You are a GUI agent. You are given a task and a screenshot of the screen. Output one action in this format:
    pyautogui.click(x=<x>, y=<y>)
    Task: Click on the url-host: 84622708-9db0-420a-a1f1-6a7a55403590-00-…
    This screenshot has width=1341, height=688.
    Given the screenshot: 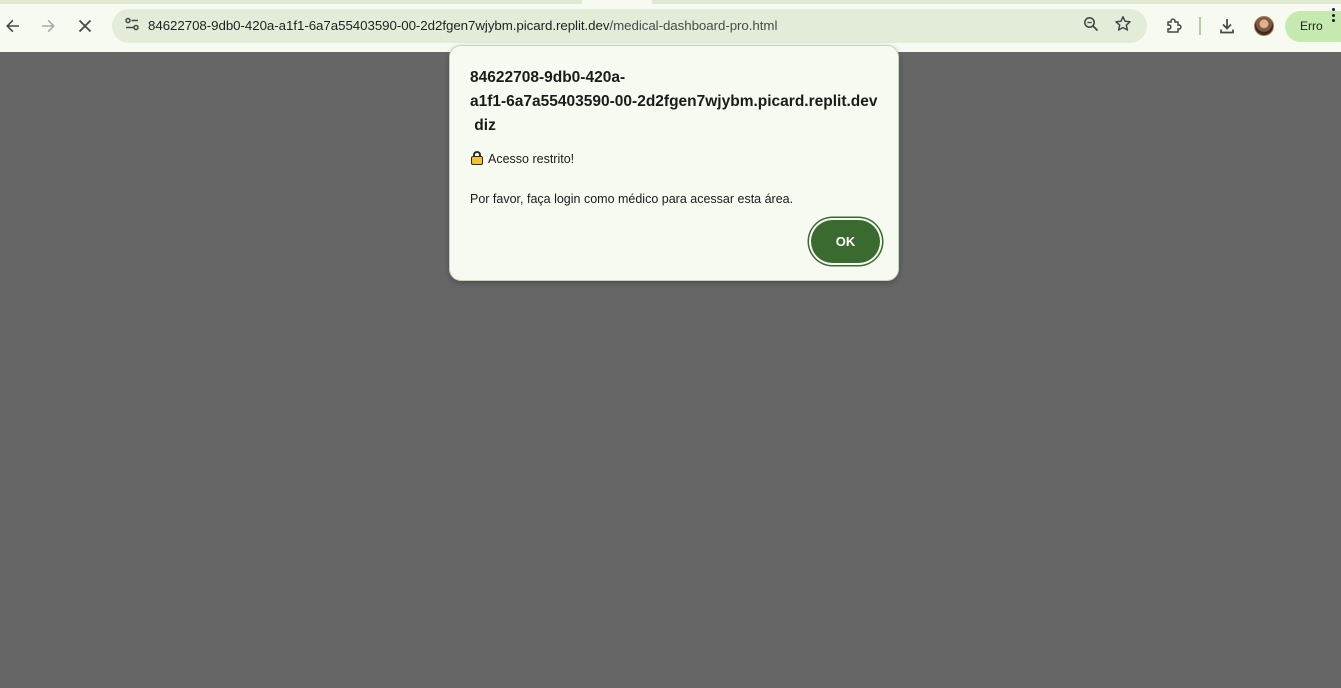 What is the action you would take?
    pyautogui.click(x=379, y=25)
    